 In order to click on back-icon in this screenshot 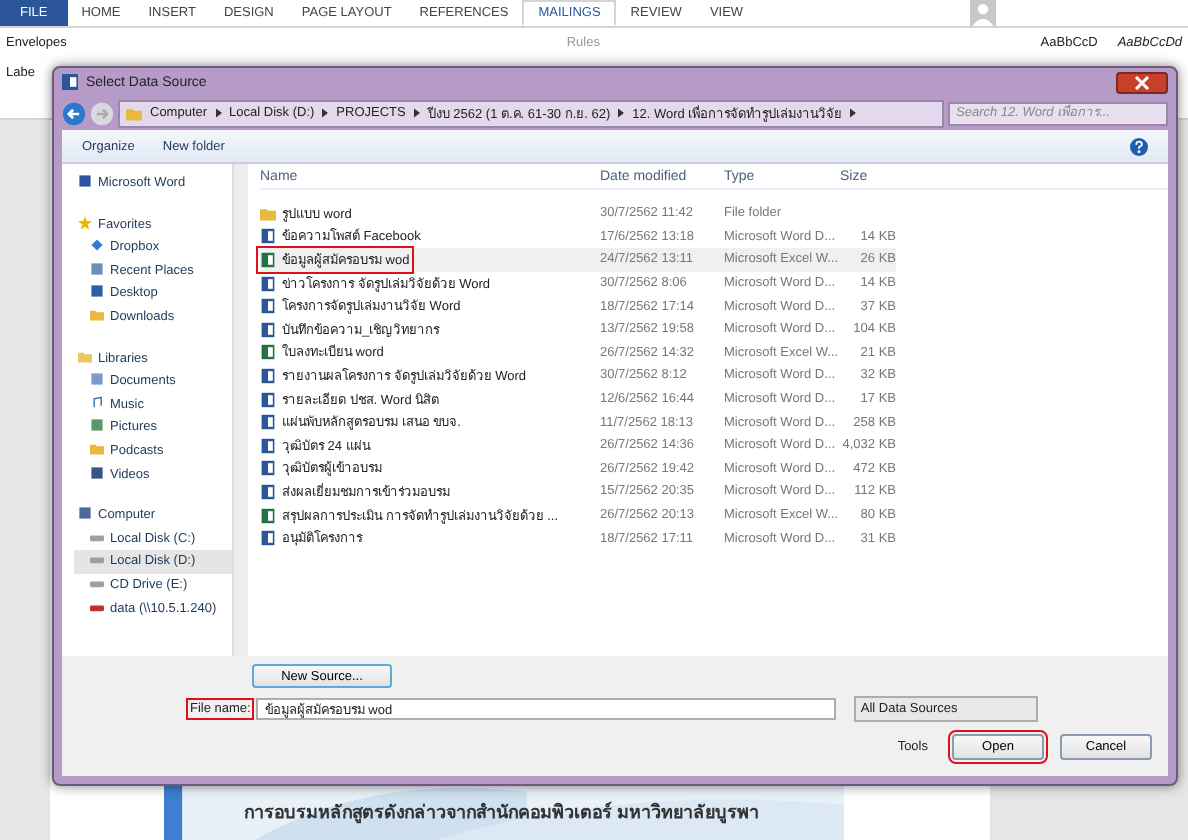, I will do `click(74, 113)`.